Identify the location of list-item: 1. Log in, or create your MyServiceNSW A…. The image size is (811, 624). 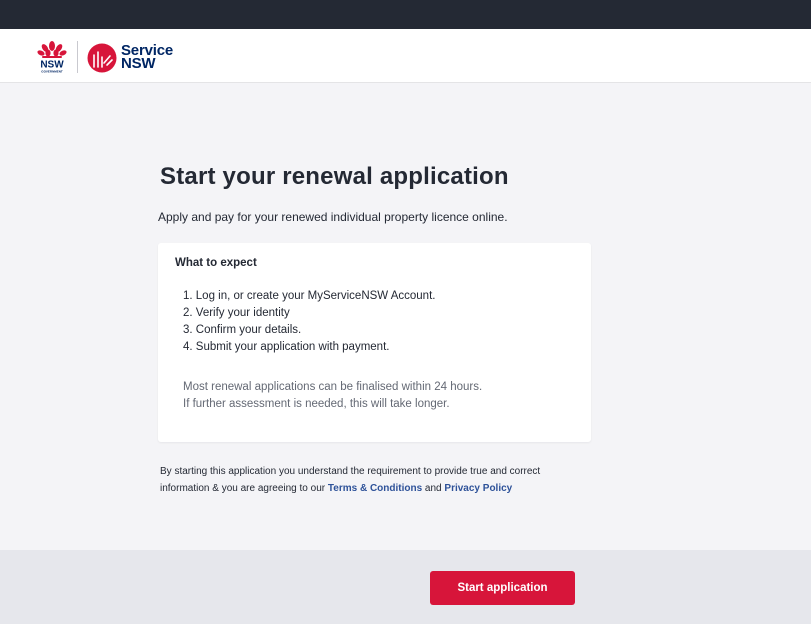
(309, 296).